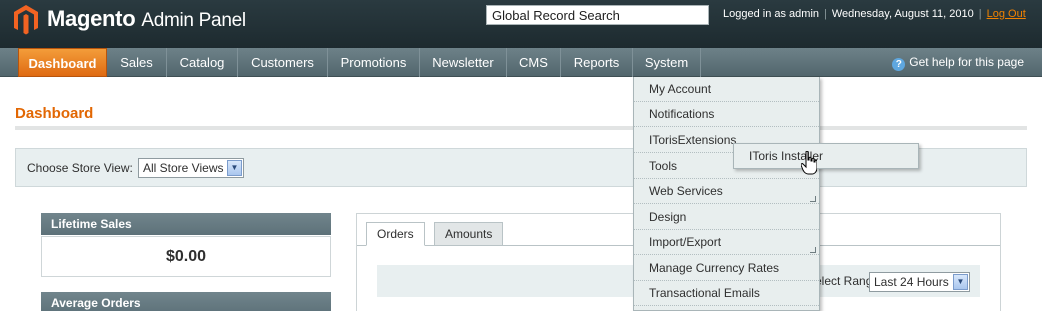 This screenshot has height=311, width=1042. I want to click on menu-item-my-account: My Account, so click(726, 89).